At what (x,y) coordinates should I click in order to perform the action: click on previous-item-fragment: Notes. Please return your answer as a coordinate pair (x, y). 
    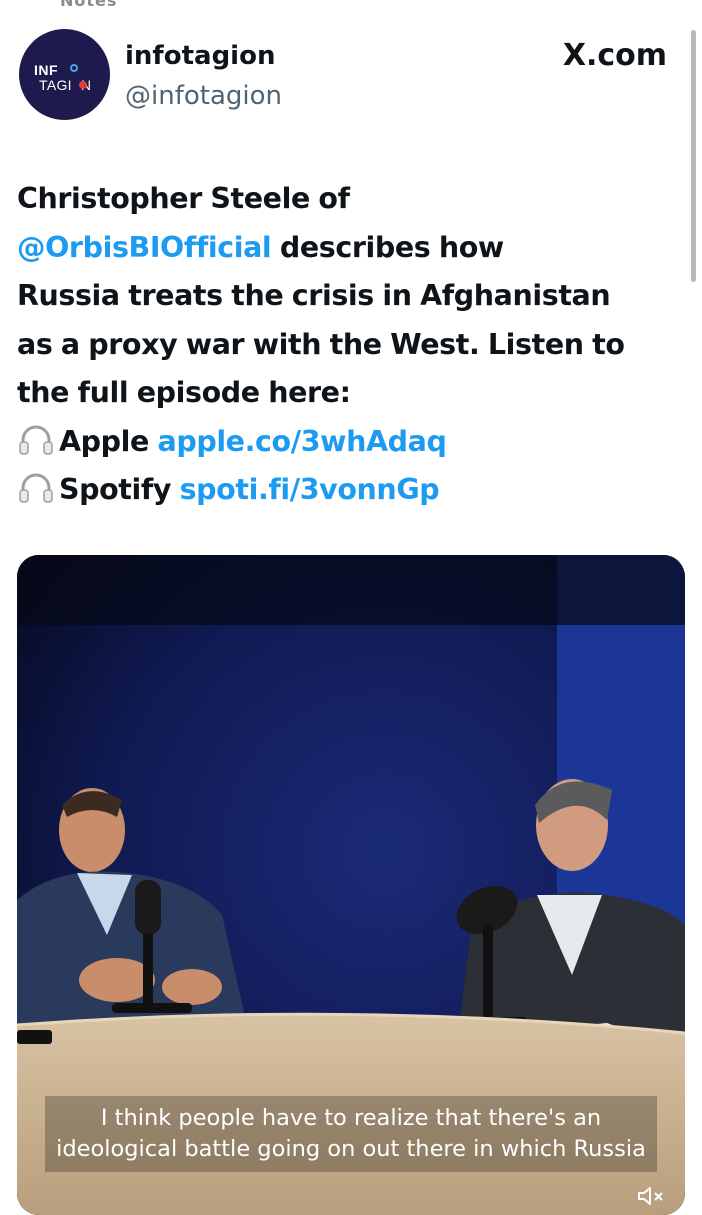
    Looking at the image, I should click on (89, 5).